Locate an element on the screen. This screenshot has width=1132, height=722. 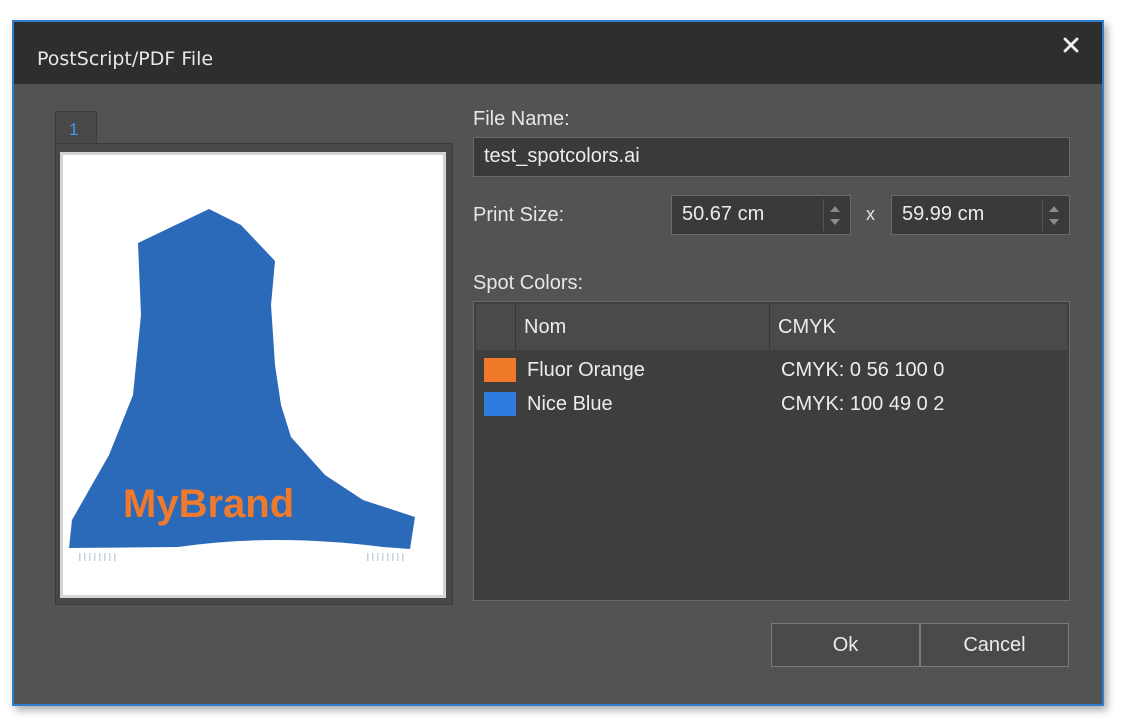
page-tab-label: 1 is located at coordinates (74, 129).